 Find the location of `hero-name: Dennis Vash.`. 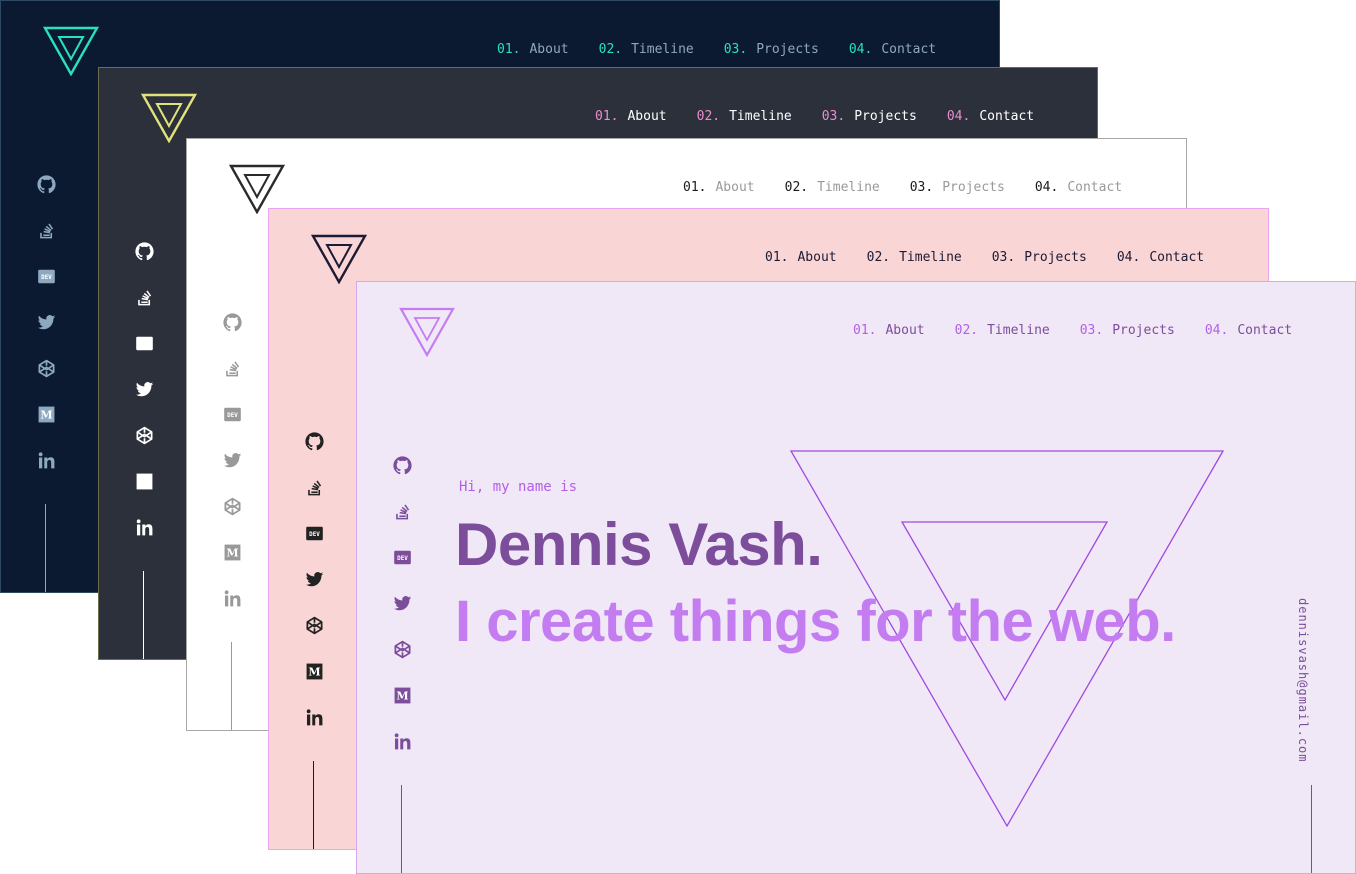

hero-name: Dennis Vash. is located at coordinates (639, 544).